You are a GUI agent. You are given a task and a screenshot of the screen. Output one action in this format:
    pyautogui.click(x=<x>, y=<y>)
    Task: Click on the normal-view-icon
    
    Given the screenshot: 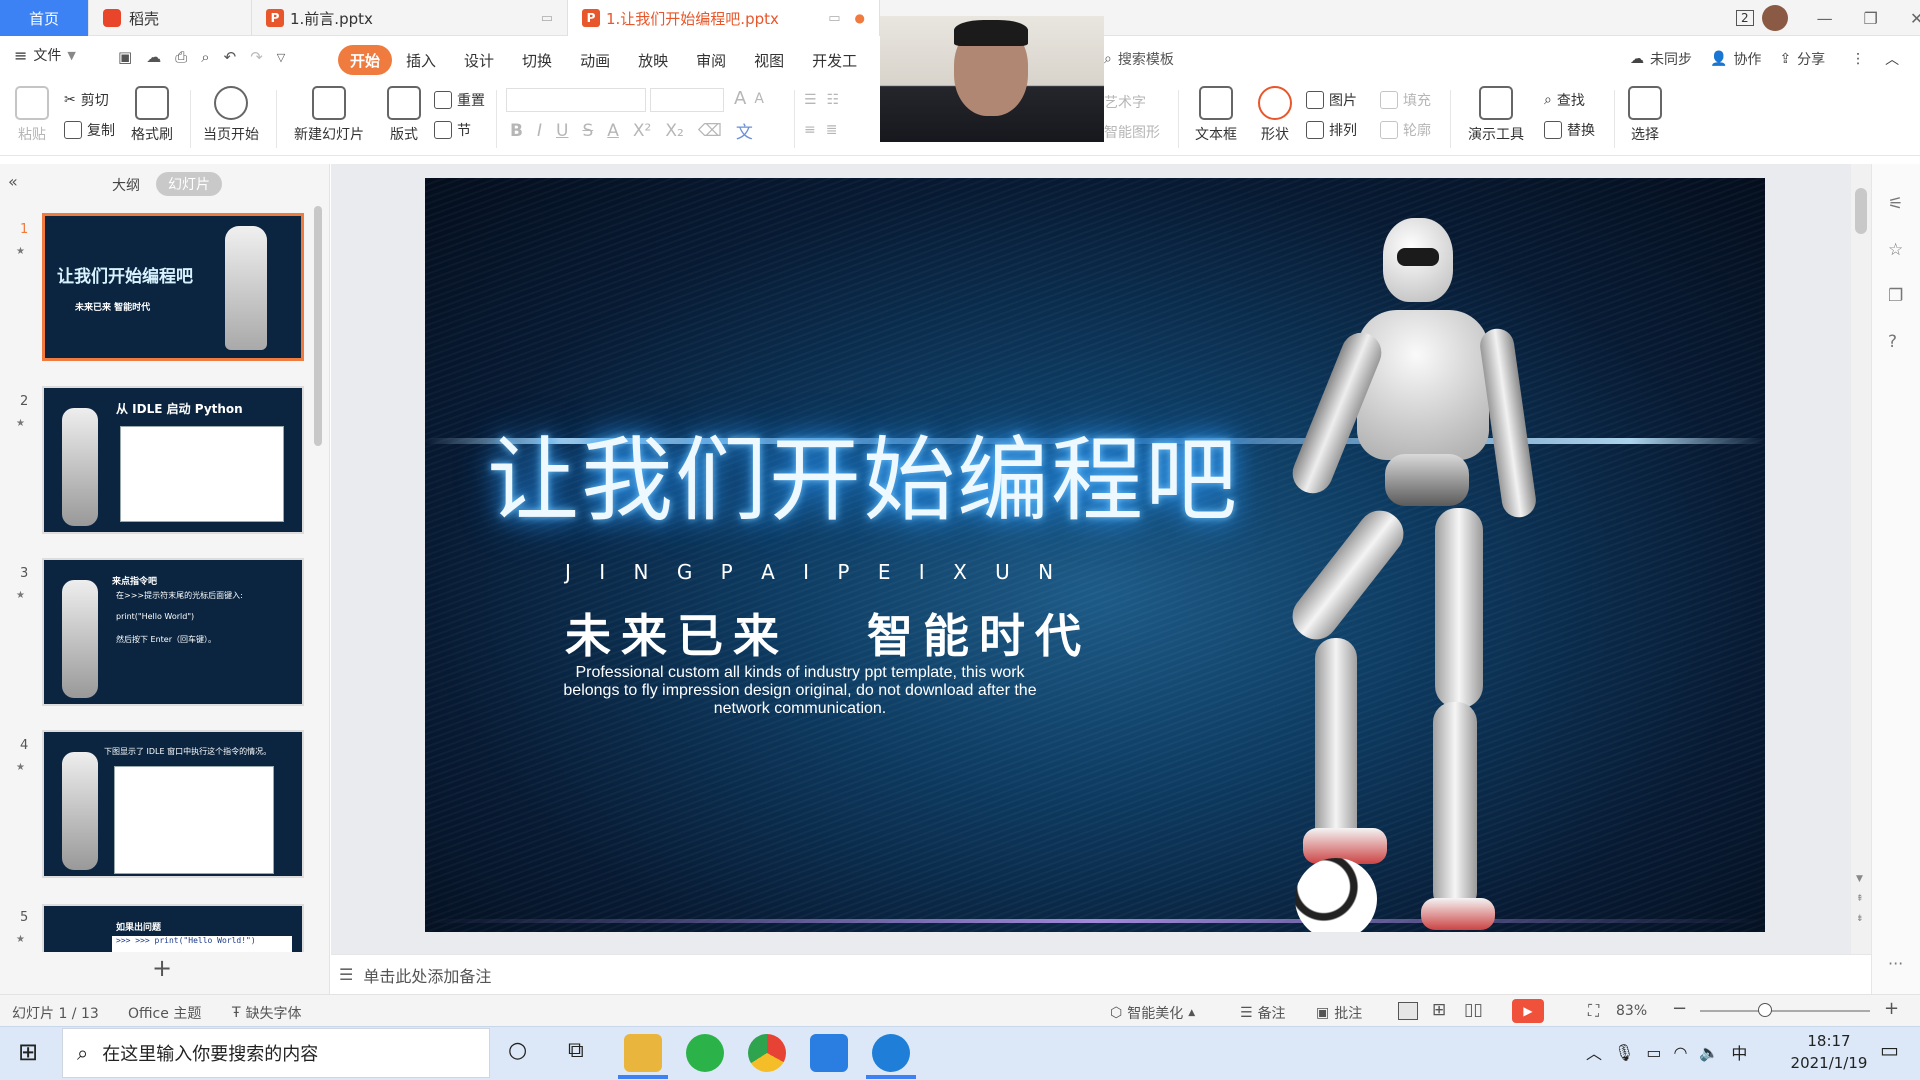 What is the action you would take?
    pyautogui.click(x=1408, y=1011)
    